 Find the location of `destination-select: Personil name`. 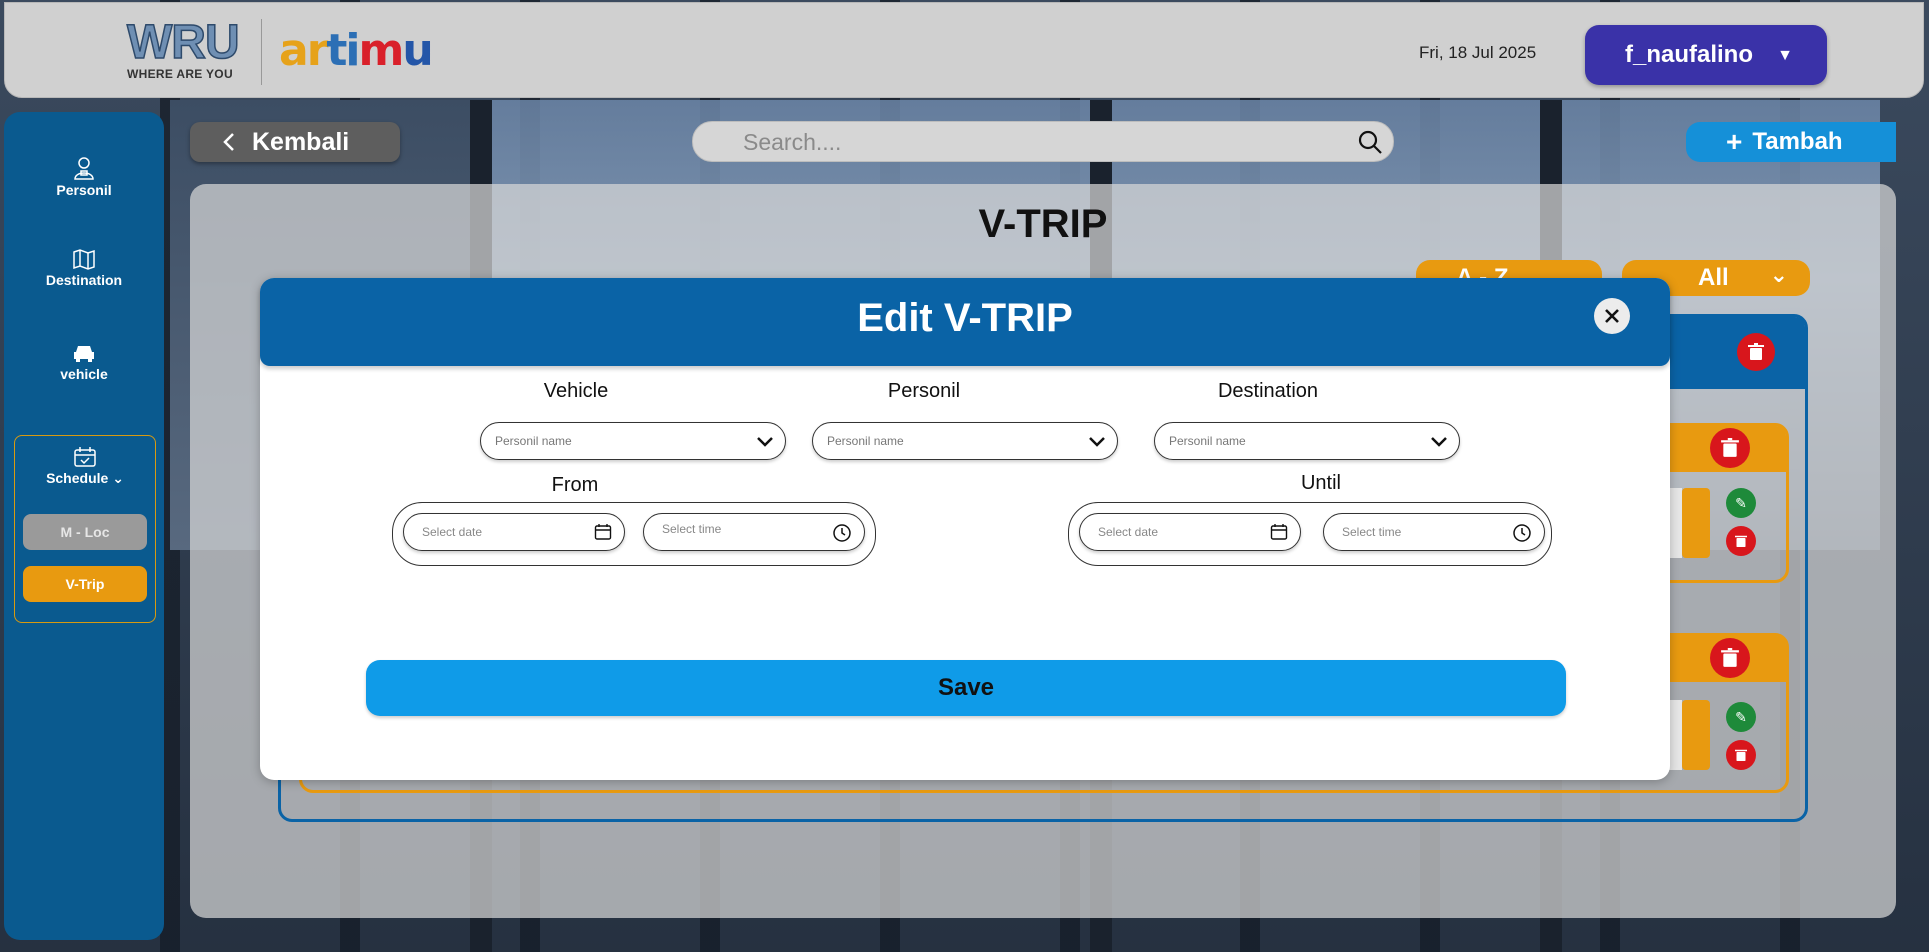

destination-select: Personil name is located at coordinates (1307, 441).